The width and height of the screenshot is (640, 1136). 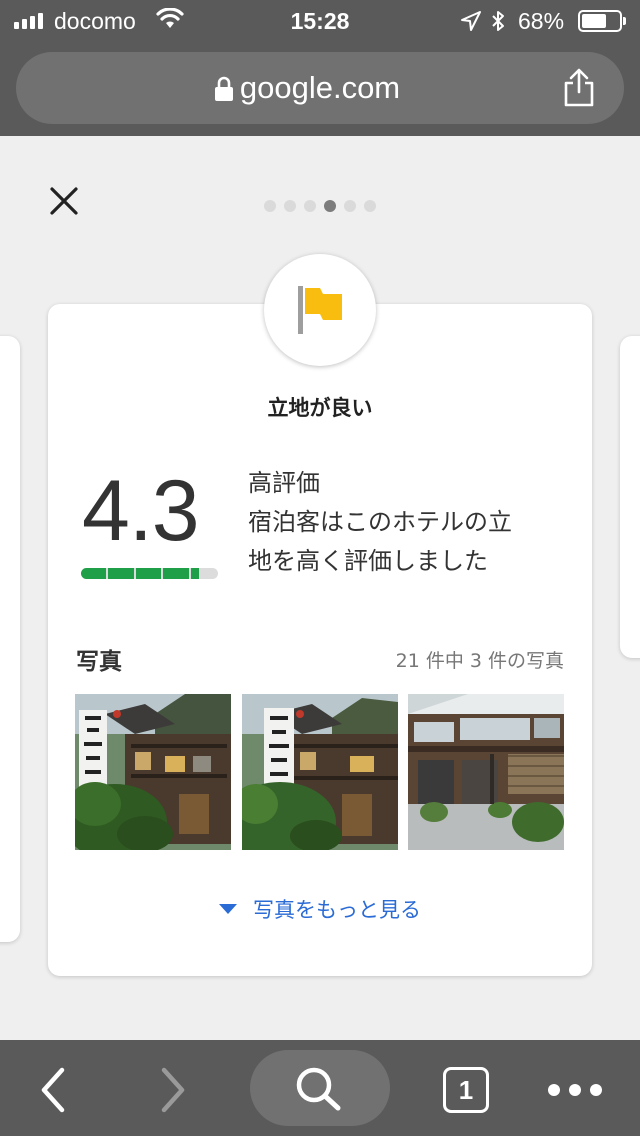 What do you see at coordinates (541, 21) in the screenshot?
I see `battery-percent: 68%` at bounding box center [541, 21].